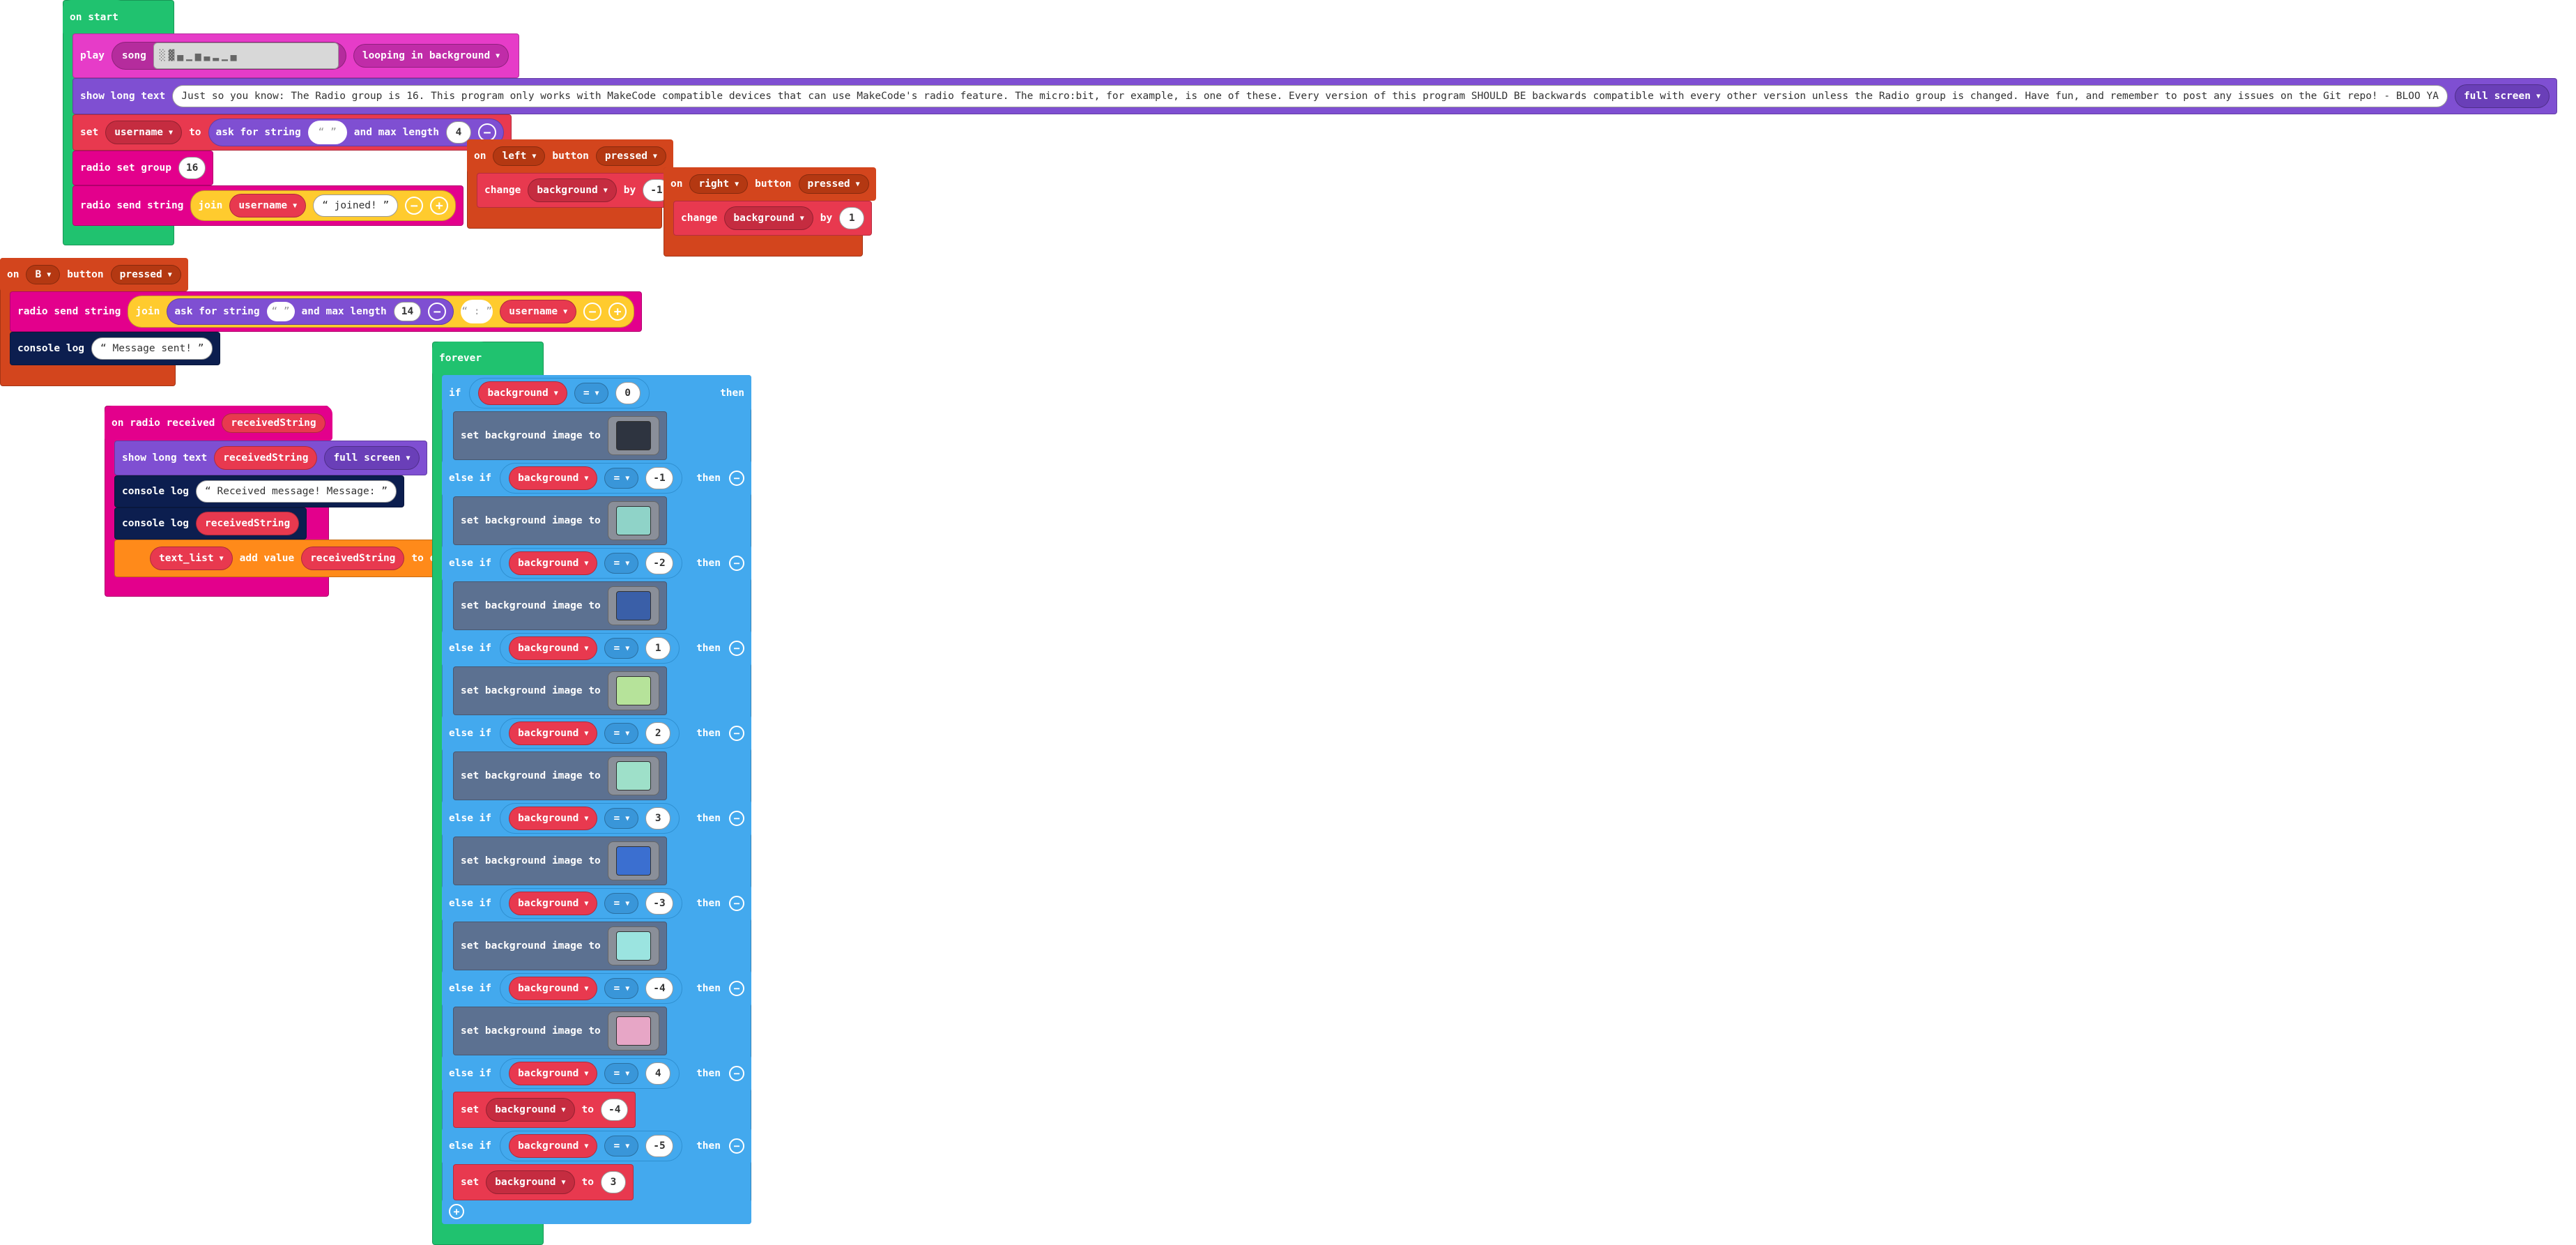 This screenshot has height=1245, width=2576. I want to click on change-background-block: change background ▼ by -1, so click(577, 190).